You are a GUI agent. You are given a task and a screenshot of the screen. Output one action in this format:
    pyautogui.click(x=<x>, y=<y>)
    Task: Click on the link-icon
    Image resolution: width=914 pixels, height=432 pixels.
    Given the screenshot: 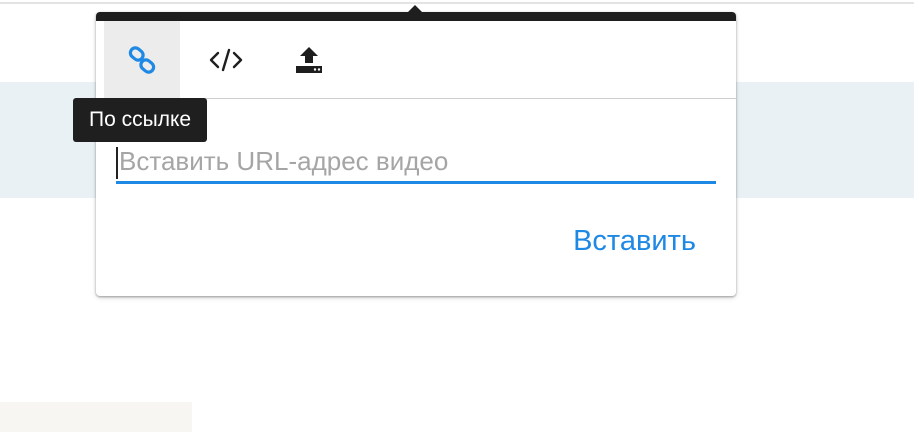 What is the action you would take?
    pyautogui.click(x=142, y=59)
    